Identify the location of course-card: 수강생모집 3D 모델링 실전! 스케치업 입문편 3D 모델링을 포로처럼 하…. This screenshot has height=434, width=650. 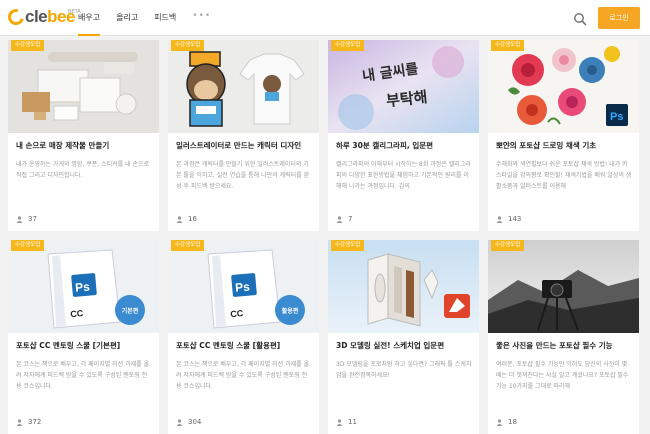
(403, 337).